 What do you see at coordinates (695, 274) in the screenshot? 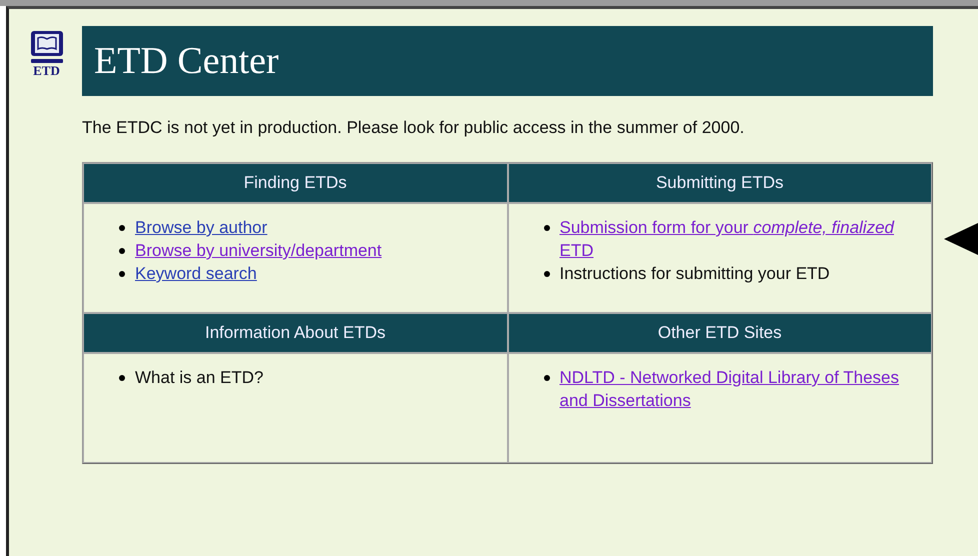
I see `list-text: Instructions for submitting your ETD` at bounding box center [695, 274].